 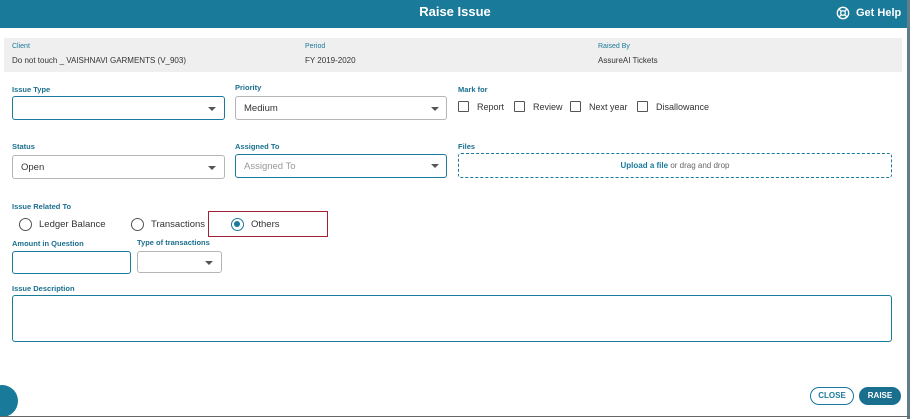 What do you see at coordinates (118, 108) in the screenshot?
I see `issue-type-select` at bounding box center [118, 108].